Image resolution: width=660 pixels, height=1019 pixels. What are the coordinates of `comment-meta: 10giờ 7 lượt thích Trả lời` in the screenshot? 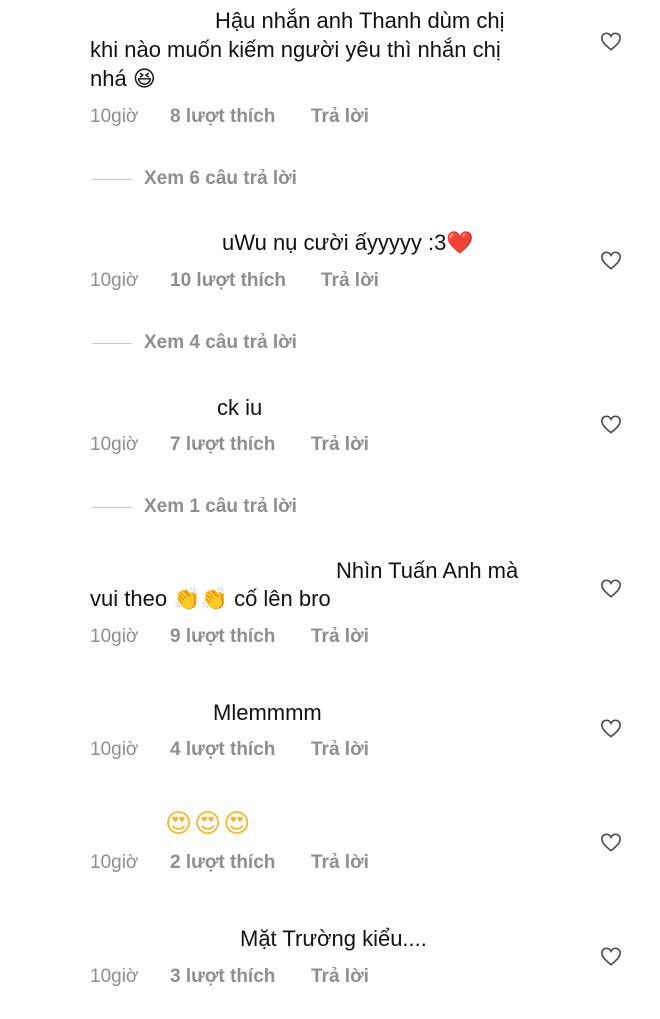 It's located at (229, 445).